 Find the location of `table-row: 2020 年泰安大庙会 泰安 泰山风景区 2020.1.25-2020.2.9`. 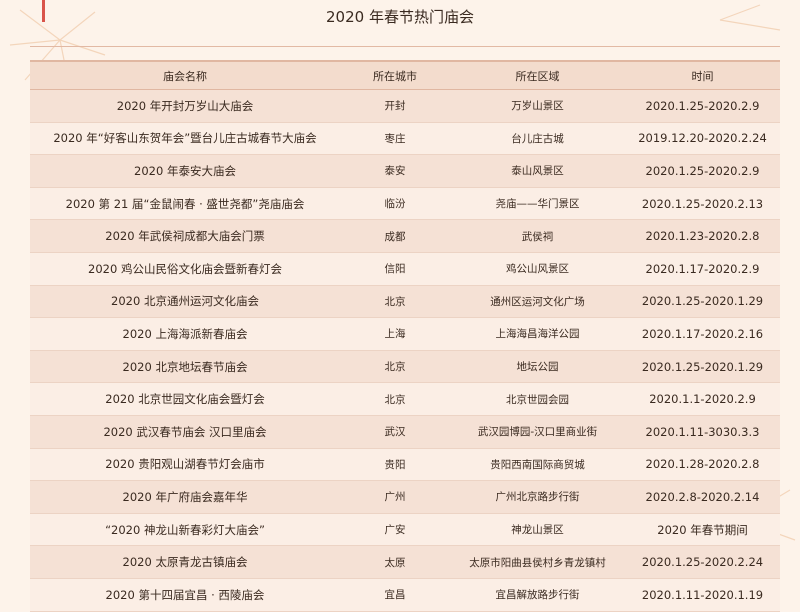

table-row: 2020 年泰安大庙会 泰安 泰山风景区 2020.1.25-2020.2.9 is located at coordinates (405, 171).